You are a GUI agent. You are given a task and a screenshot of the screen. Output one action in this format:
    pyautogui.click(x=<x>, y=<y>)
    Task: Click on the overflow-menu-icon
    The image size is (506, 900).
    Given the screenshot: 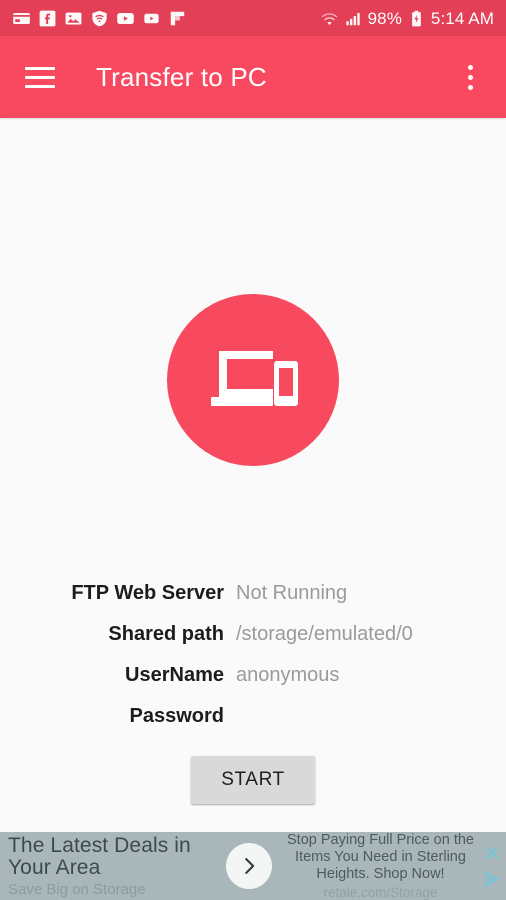 What is the action you would take?
    pyautogui.click(x=470, y=77)
    